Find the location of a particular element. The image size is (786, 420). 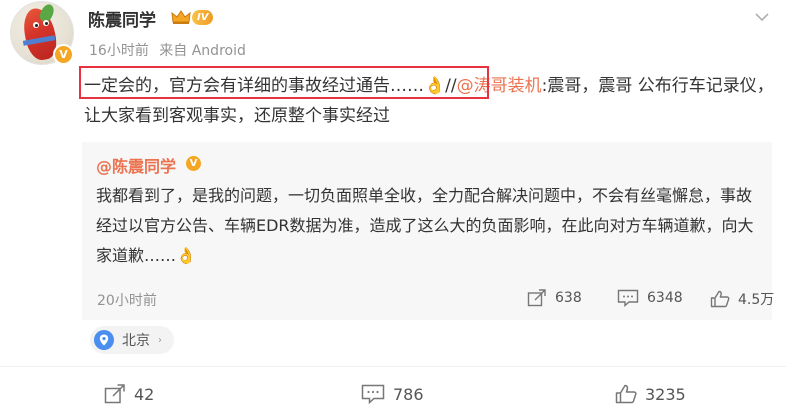

location-label: 北京 is located at coordinates (136, 341).